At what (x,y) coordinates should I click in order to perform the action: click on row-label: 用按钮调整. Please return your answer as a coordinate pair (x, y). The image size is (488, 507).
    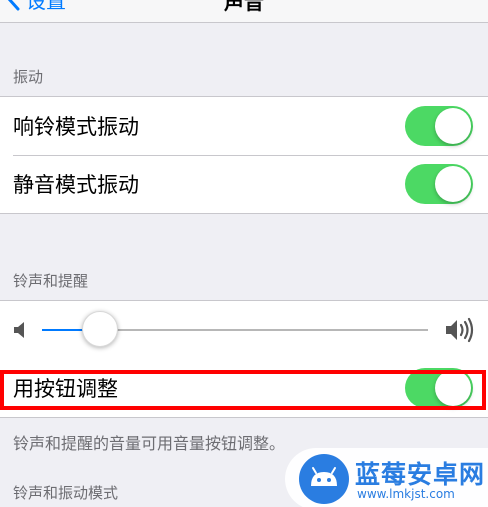
    Looking at the image, I should click on (65, 389).